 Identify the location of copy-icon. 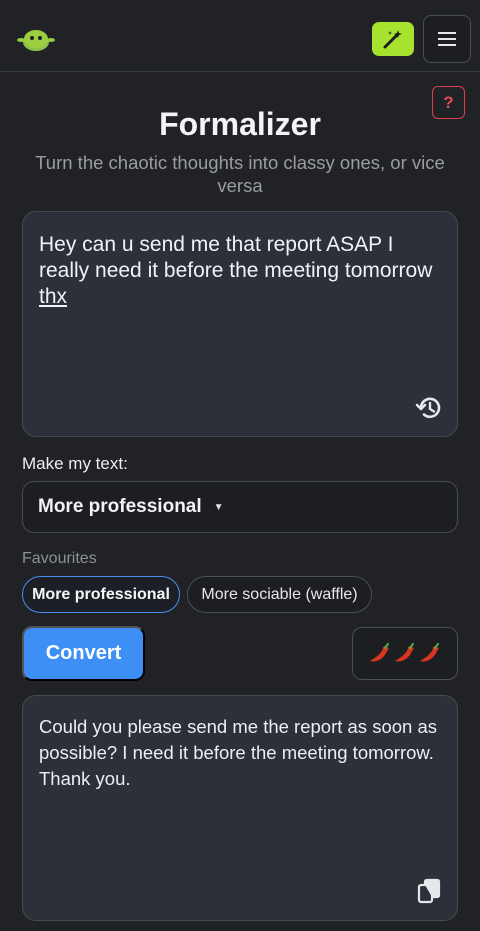
(429, 891).